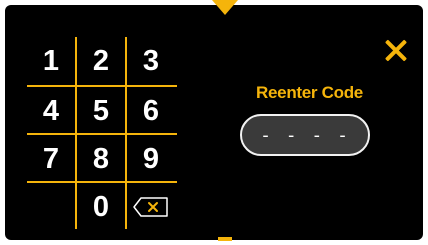 Image resolution: width=428 pixels, height=245 pixels. What do you see at coordinates (151, 61) in the screenshot?
I see `key-3: 3` at bounding box center [151, 61].